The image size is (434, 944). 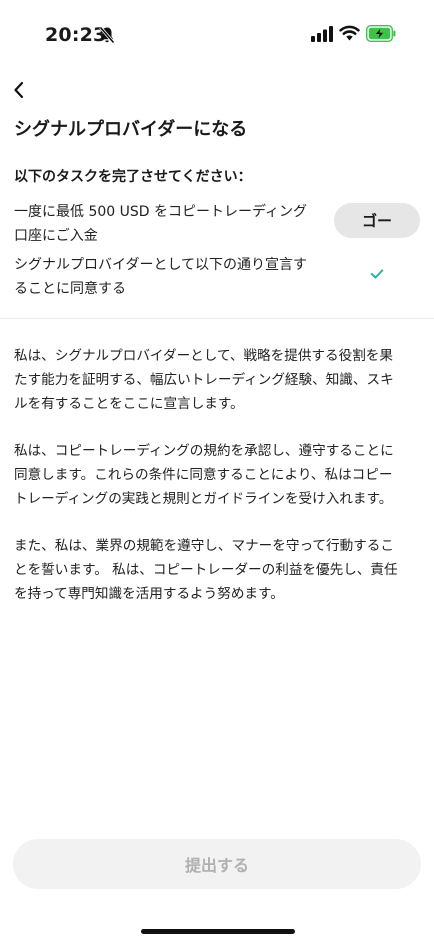 What do you see at coordinates (20, 93) in the screenshot?
I see `chevron-left-icon` at bounding box center [20, 93].